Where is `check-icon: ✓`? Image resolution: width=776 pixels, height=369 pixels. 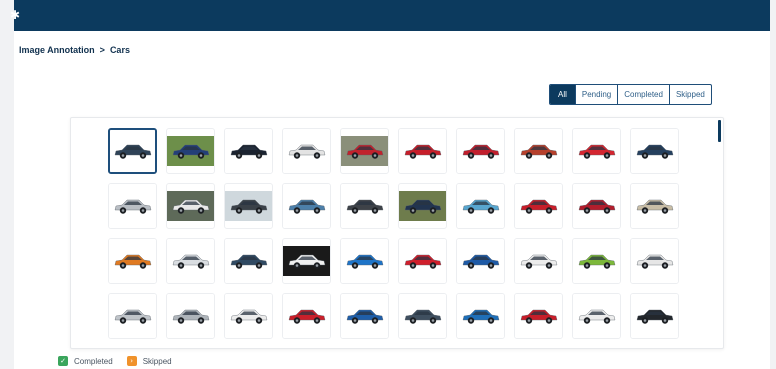
check-icon: ✓ is located at coordinates (63, 361).